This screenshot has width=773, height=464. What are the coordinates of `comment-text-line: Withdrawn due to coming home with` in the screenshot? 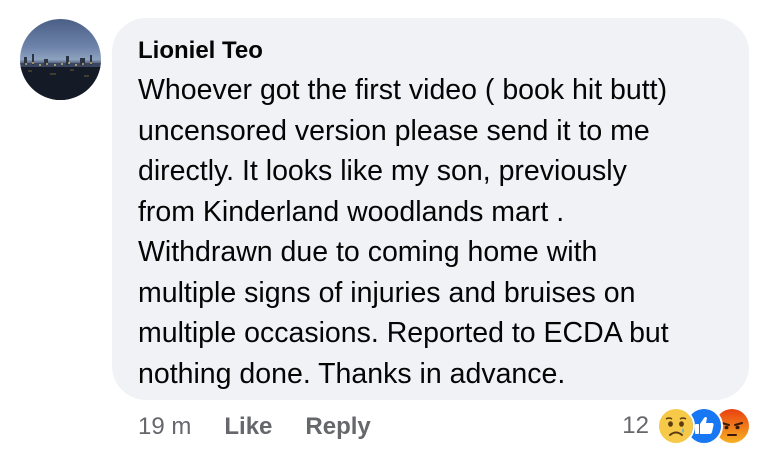 It's located at (368, 252).